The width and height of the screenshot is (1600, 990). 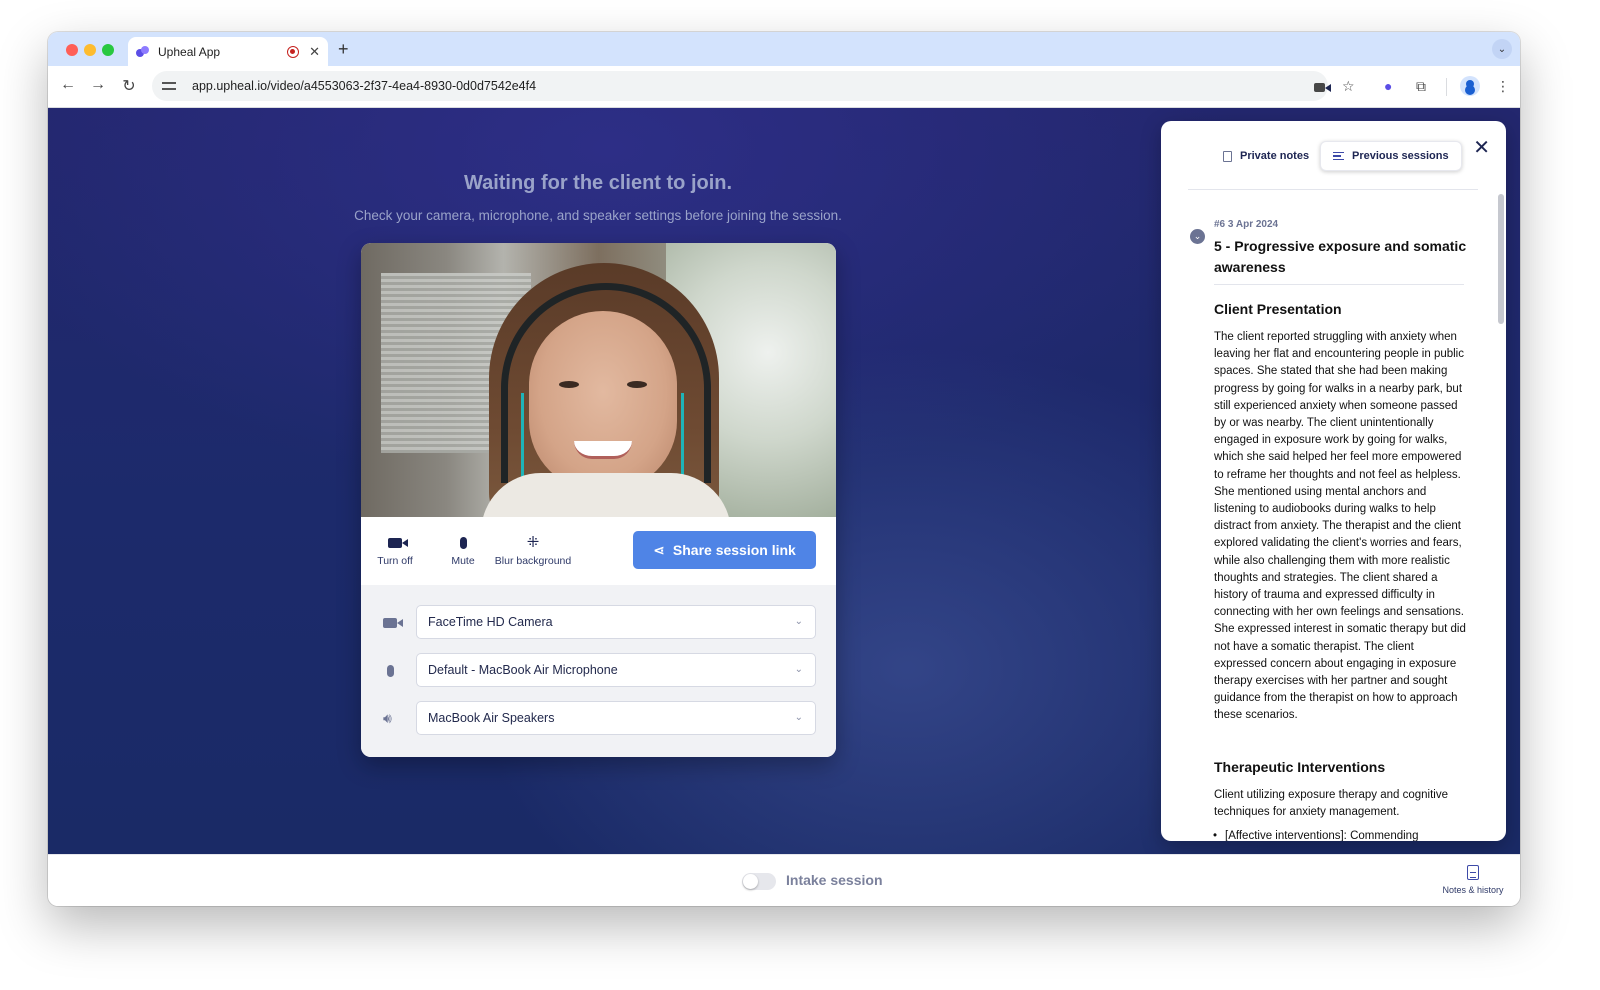 What do you see at coordinates (395, 561) in the screenshot?
I see `camera-toggle-label: Turn off` at bounding box center [395, 561].